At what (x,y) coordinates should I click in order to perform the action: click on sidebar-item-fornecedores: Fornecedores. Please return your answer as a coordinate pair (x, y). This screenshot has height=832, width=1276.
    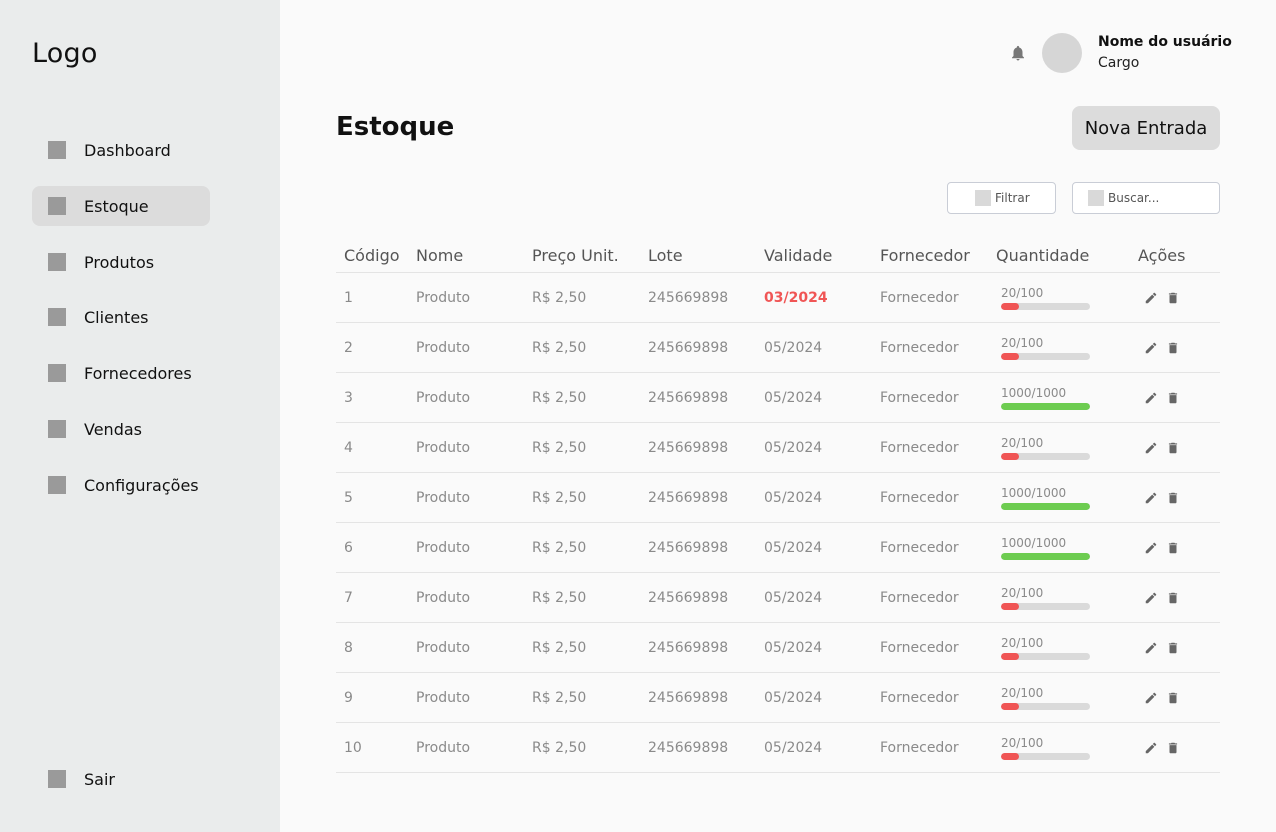
    Looking at the image, I should click on (121, 373).